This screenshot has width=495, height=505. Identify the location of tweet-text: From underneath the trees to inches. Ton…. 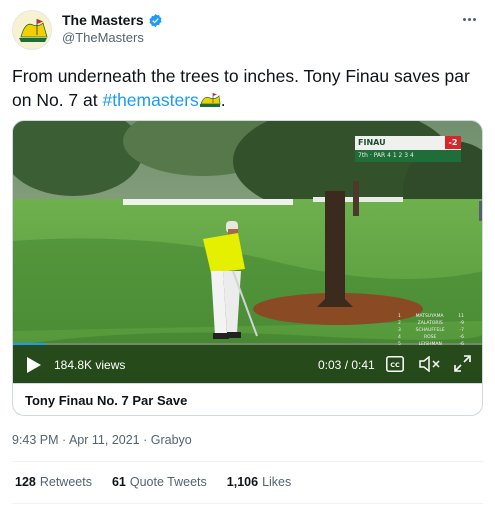
(247, 88).